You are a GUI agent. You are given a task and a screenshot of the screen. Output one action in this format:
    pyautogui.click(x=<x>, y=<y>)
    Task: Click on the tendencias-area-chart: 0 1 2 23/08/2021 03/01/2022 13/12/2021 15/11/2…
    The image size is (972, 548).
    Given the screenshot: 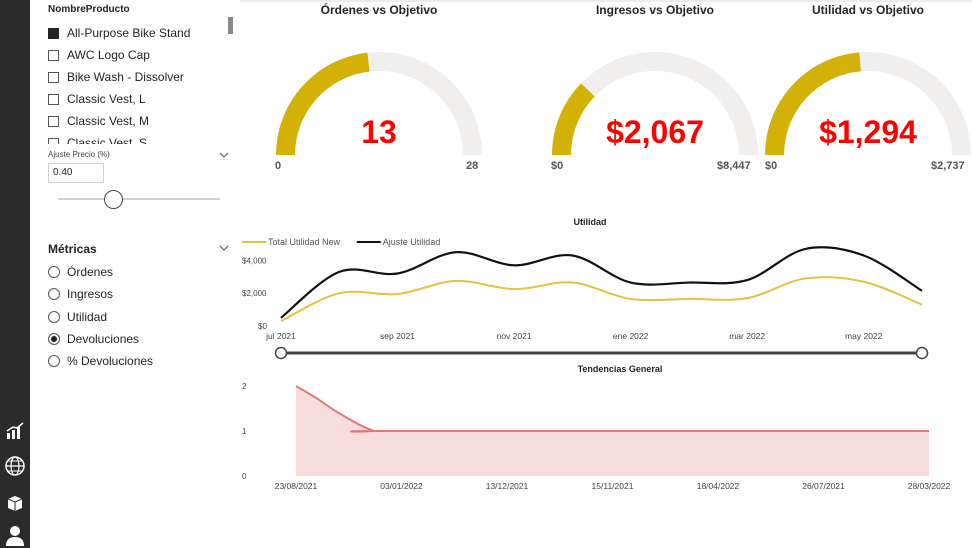 What is the action you would take?
    pyautogui.click(x=596, y=436)
    